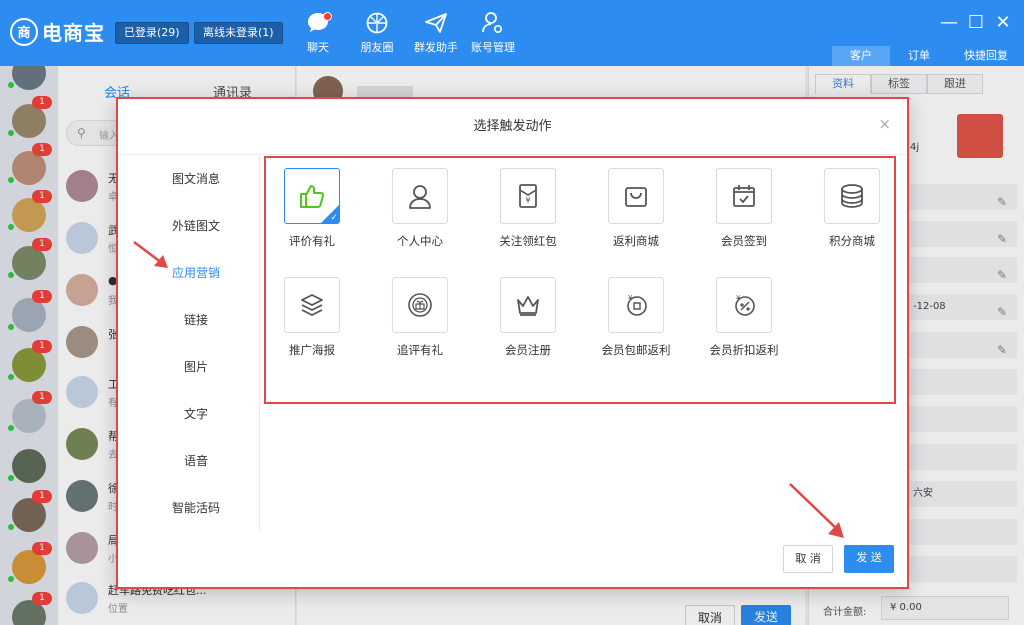 This screenshot has width=1024, height=625. Describe the element at coordinates (420, 241) in the screenshot. I see `action-label: 个人中心` at that location.